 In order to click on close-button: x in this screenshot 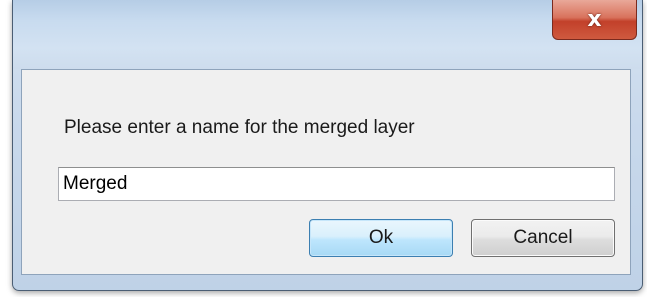, I will do `click(594, 20)`.